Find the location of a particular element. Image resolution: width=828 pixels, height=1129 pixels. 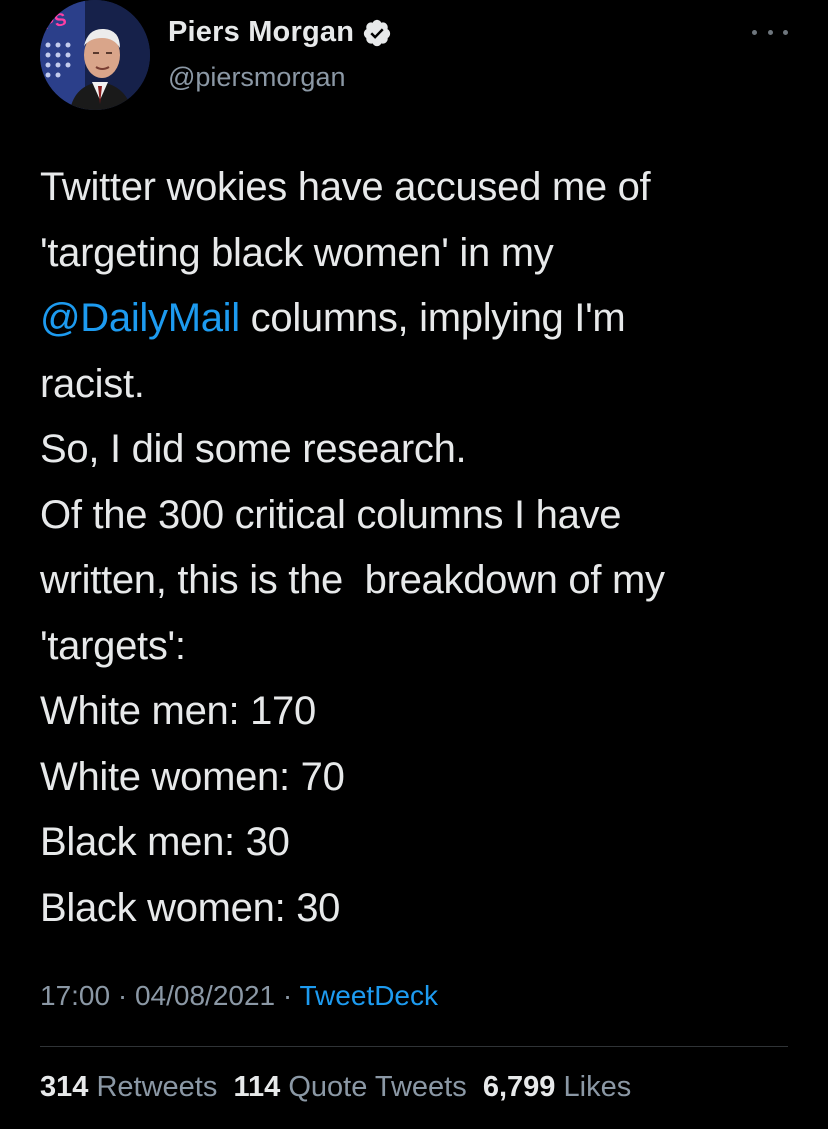

author-display-name: Piers Morgan is located at coordinates (261, 32).